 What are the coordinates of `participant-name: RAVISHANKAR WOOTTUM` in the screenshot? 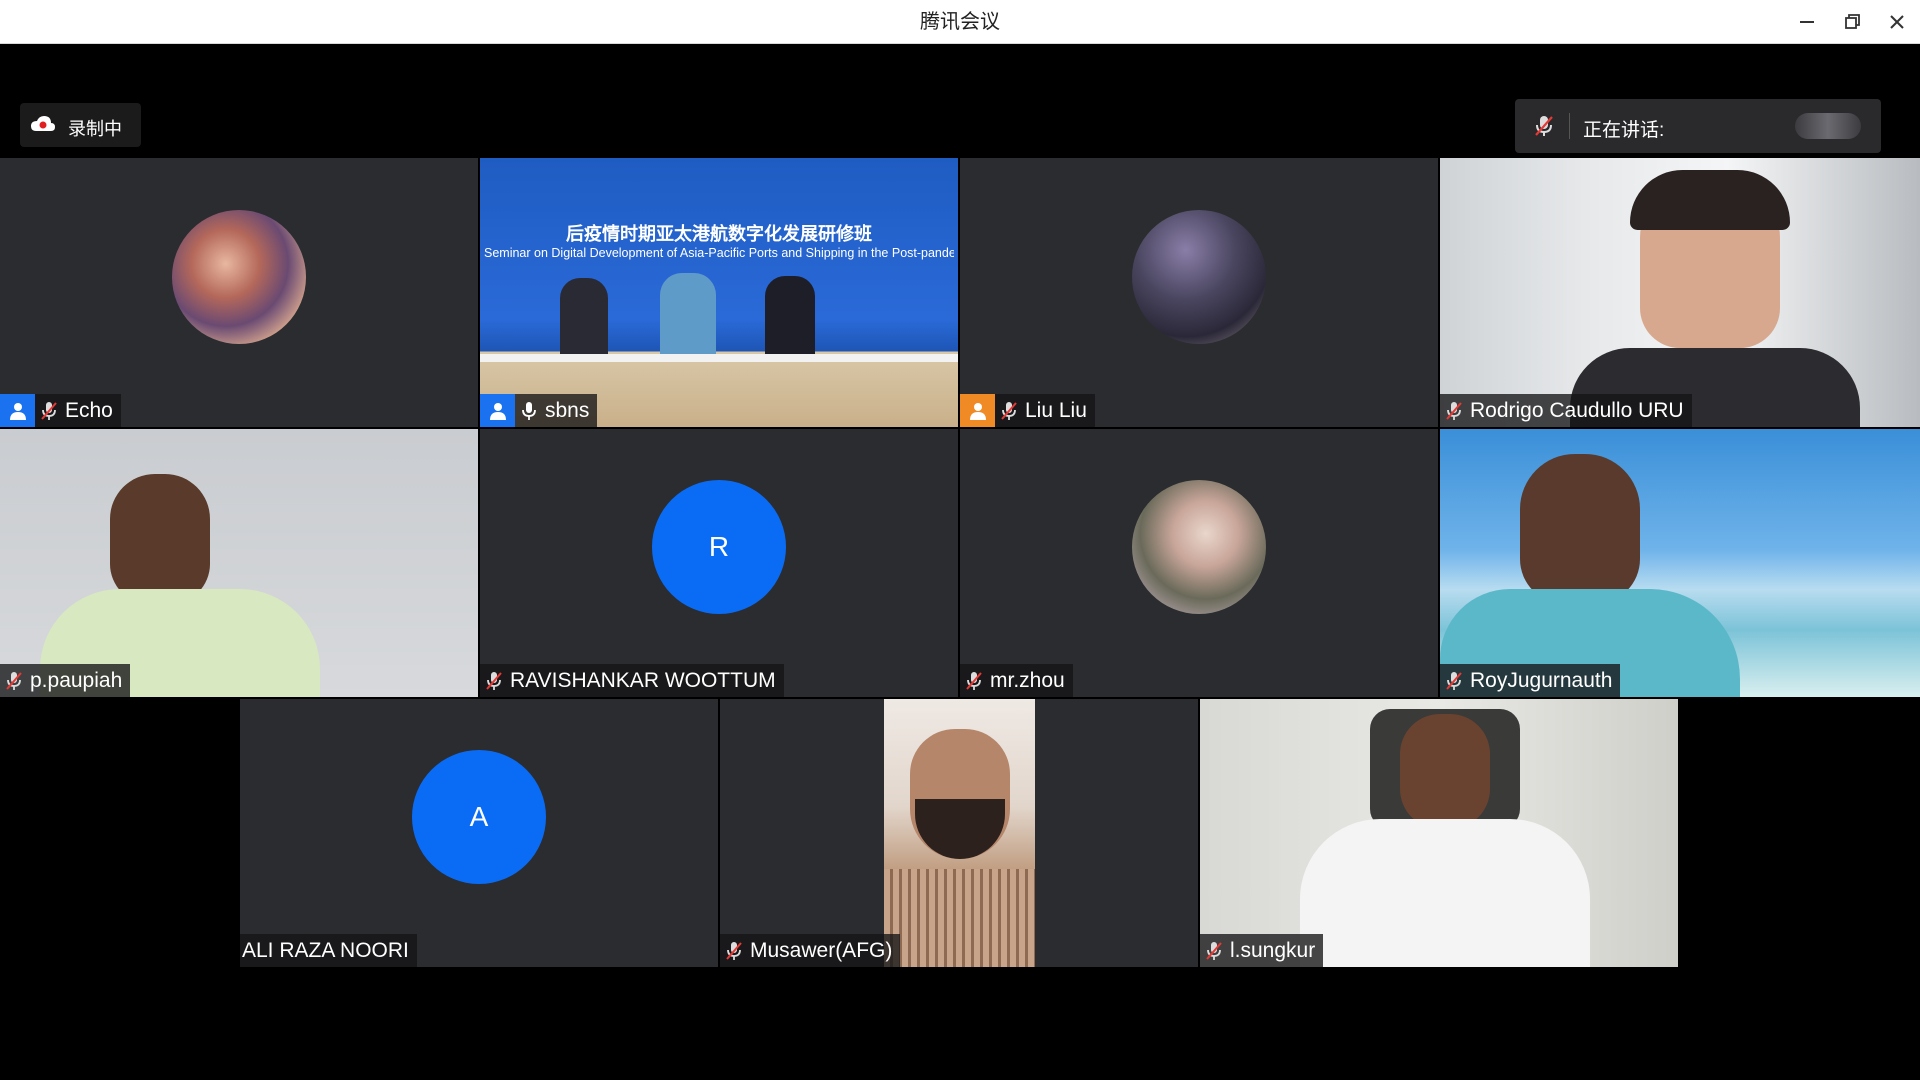 It's located at (643, 680).